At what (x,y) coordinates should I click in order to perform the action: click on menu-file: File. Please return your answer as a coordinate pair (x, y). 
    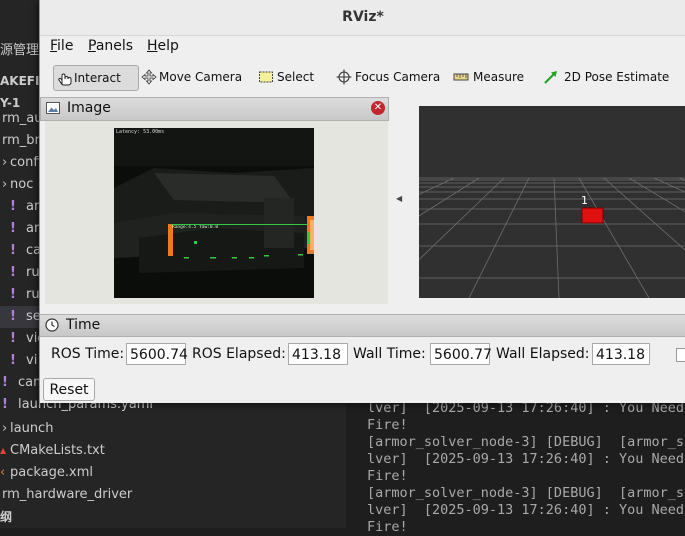
    Looking at the image, I should click on (61, 46).